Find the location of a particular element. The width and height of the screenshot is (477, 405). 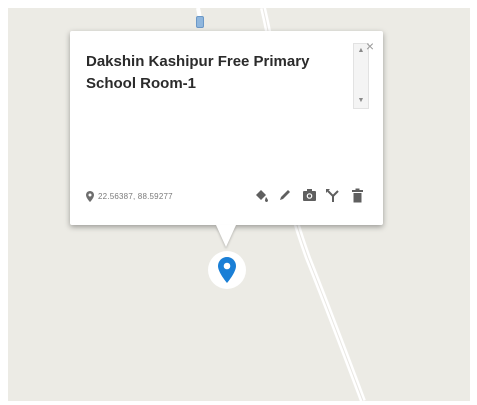

close-button: × is located at coordinates (370, 46).